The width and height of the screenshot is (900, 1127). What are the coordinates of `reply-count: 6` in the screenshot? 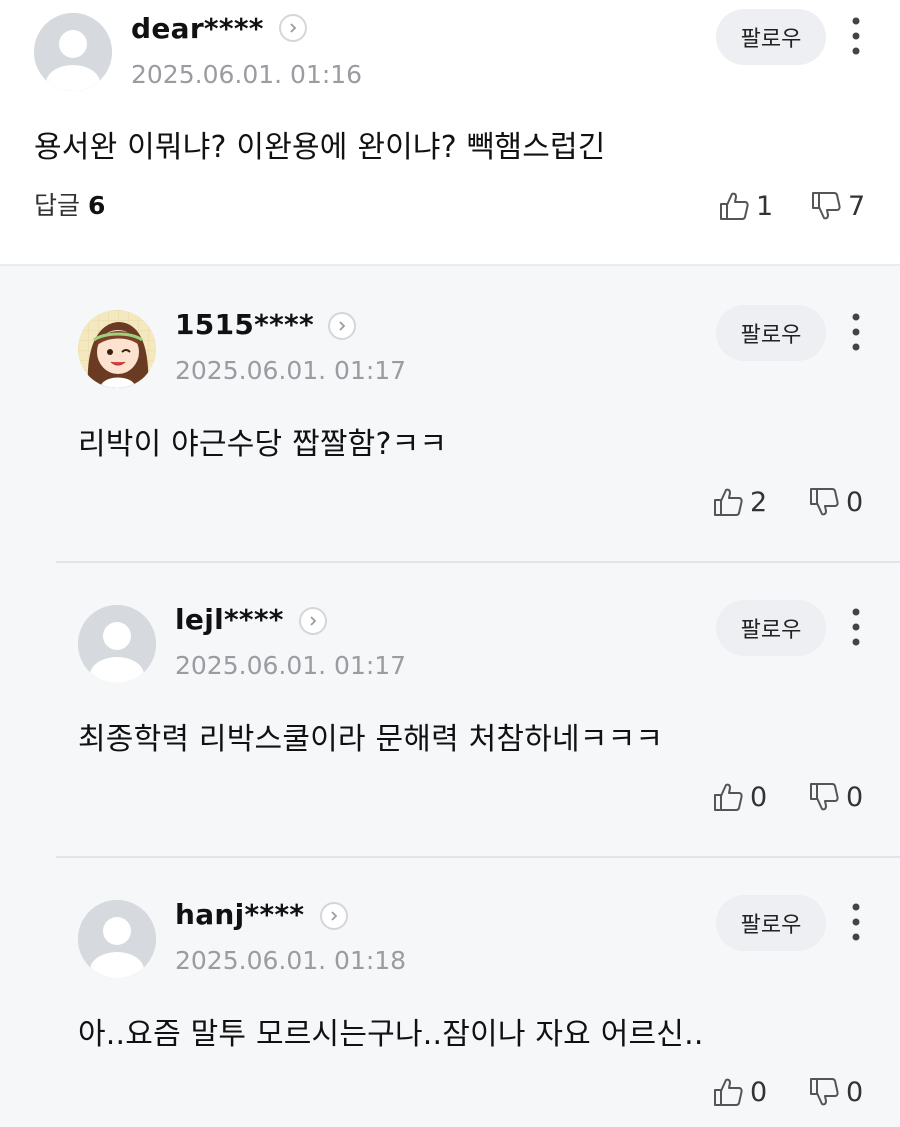 It's located at (96, 205).